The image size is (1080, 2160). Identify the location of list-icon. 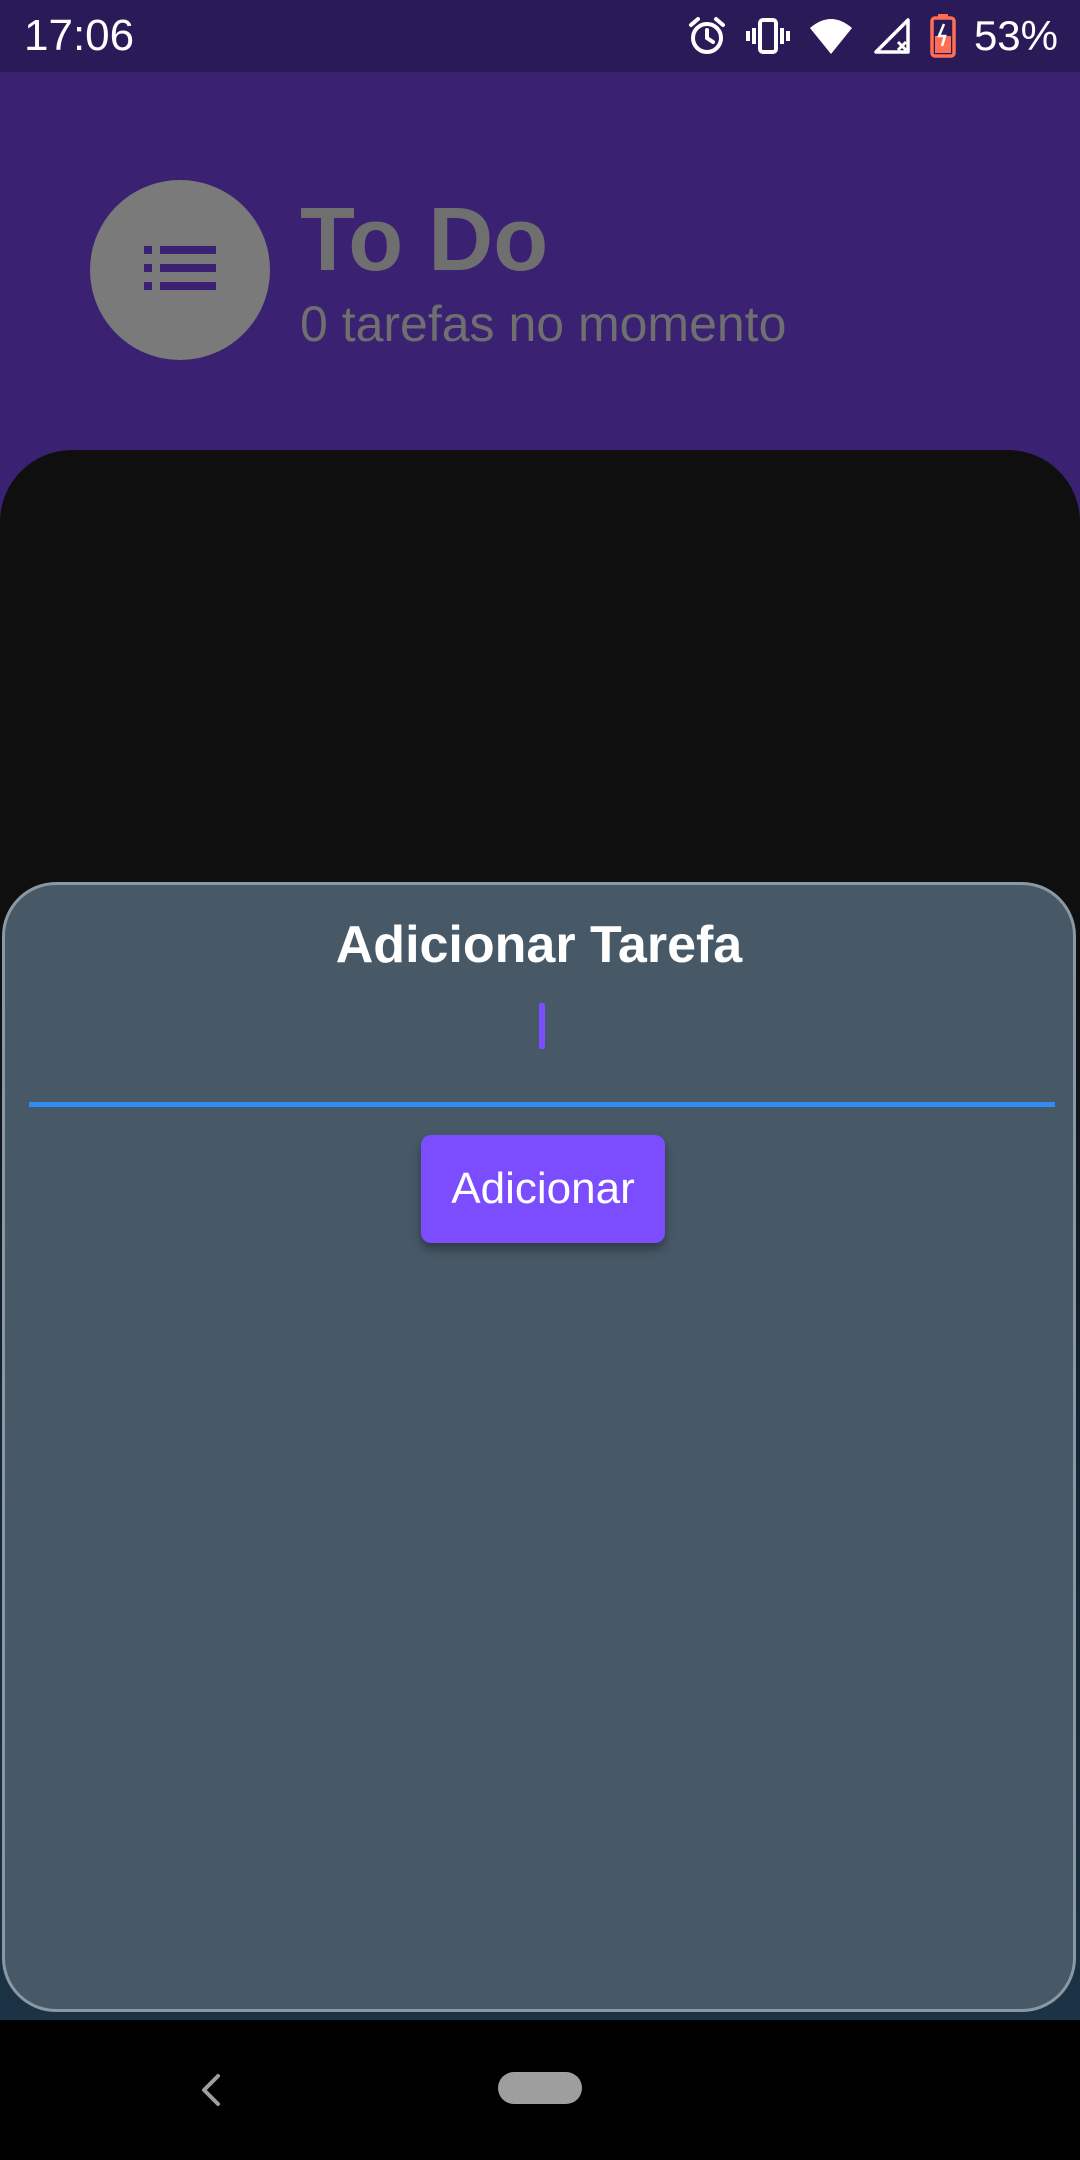
(180, 270).